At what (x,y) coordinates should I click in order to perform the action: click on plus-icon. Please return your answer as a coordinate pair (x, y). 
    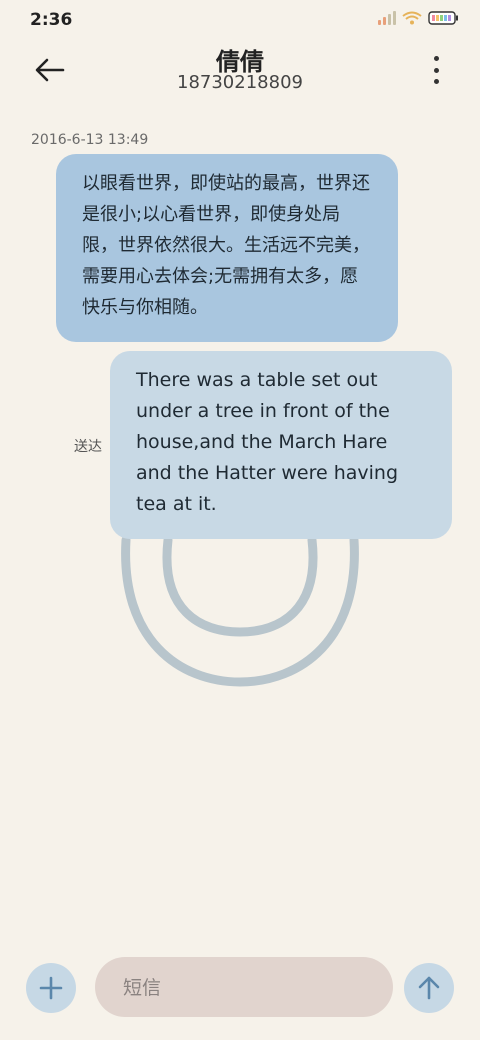
    Looking at the image, I should click on (51, 988).